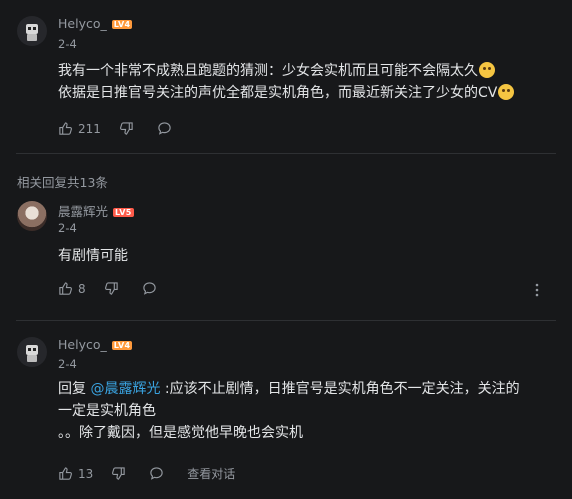 The height and width of the screenshot is (499, 572). I want to click on reply-actions: 8, so click(119, 288).